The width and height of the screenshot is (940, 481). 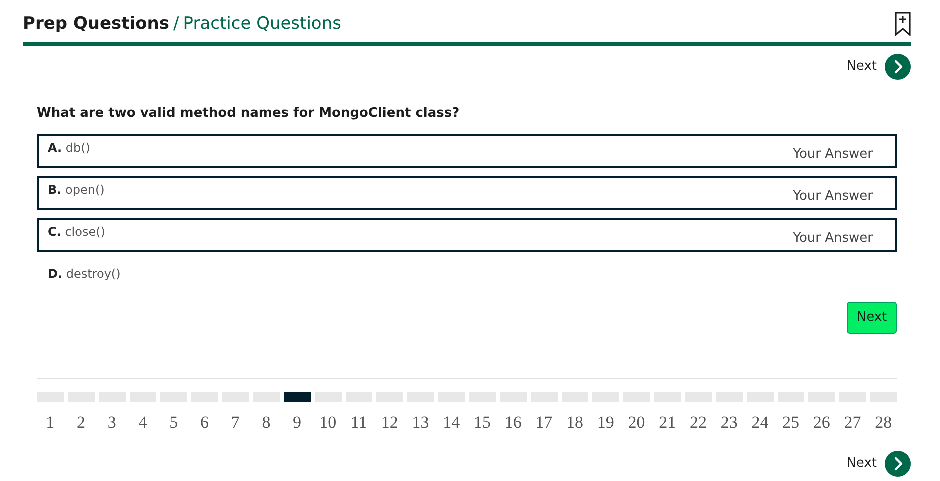 What do you see at coordinates (872, 318) in the screenshot?
I see `next-button: Next` at bounding box center [872, 318].